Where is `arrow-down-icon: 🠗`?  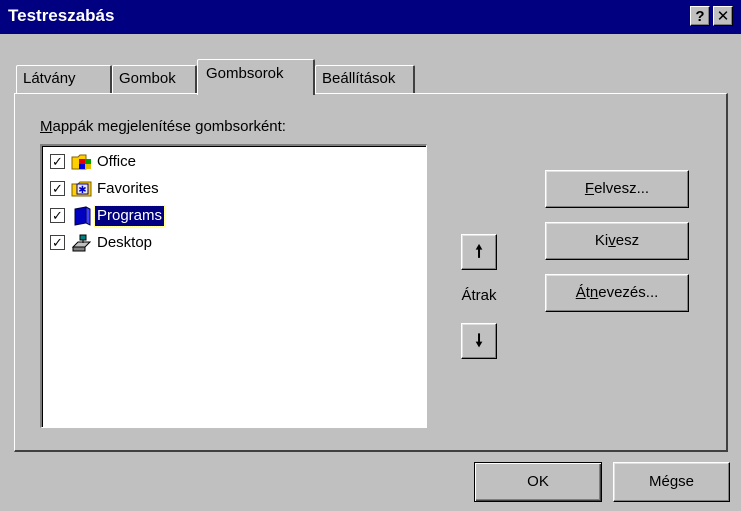
arrow-down-icon: 🠗 is located at coordinates (479, 340).